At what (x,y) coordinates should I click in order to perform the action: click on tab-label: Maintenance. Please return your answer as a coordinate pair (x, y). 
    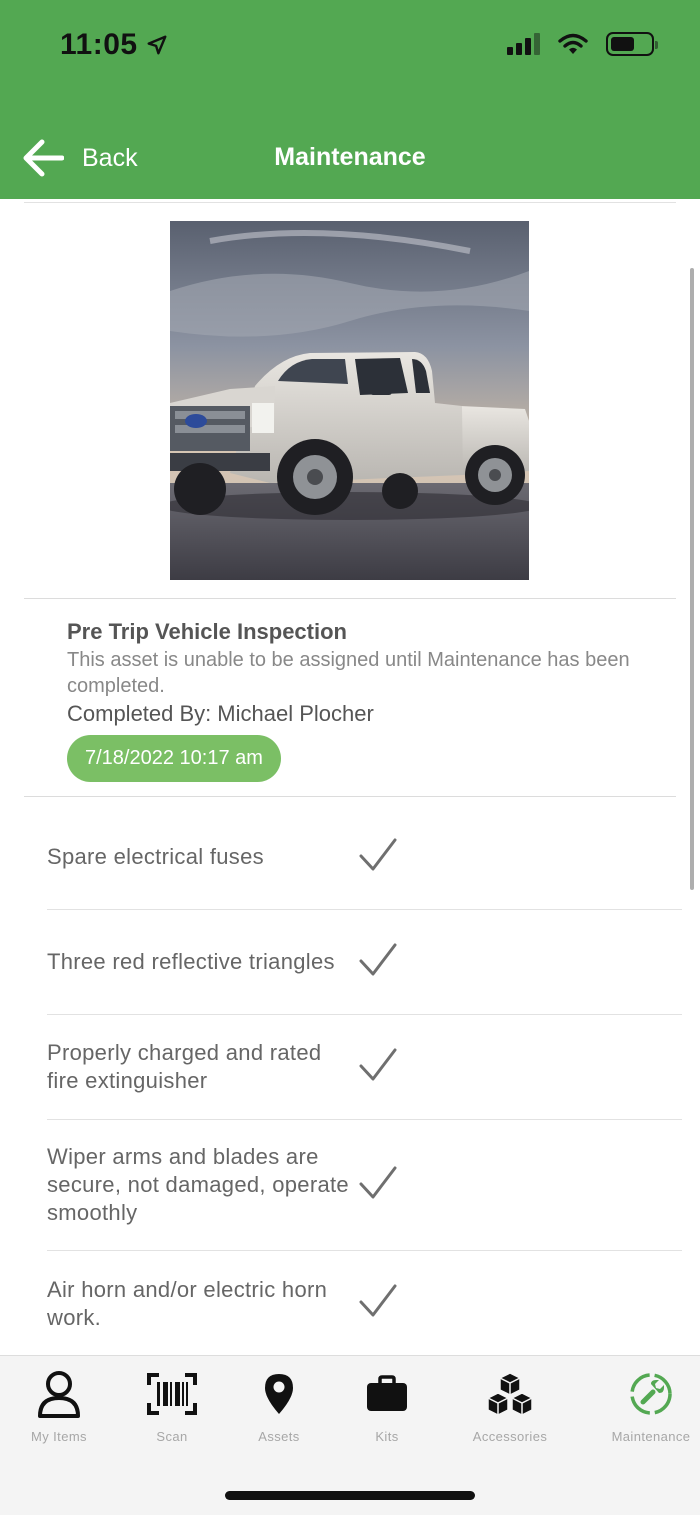
    Looking at the image, I should click on (651, 1436).